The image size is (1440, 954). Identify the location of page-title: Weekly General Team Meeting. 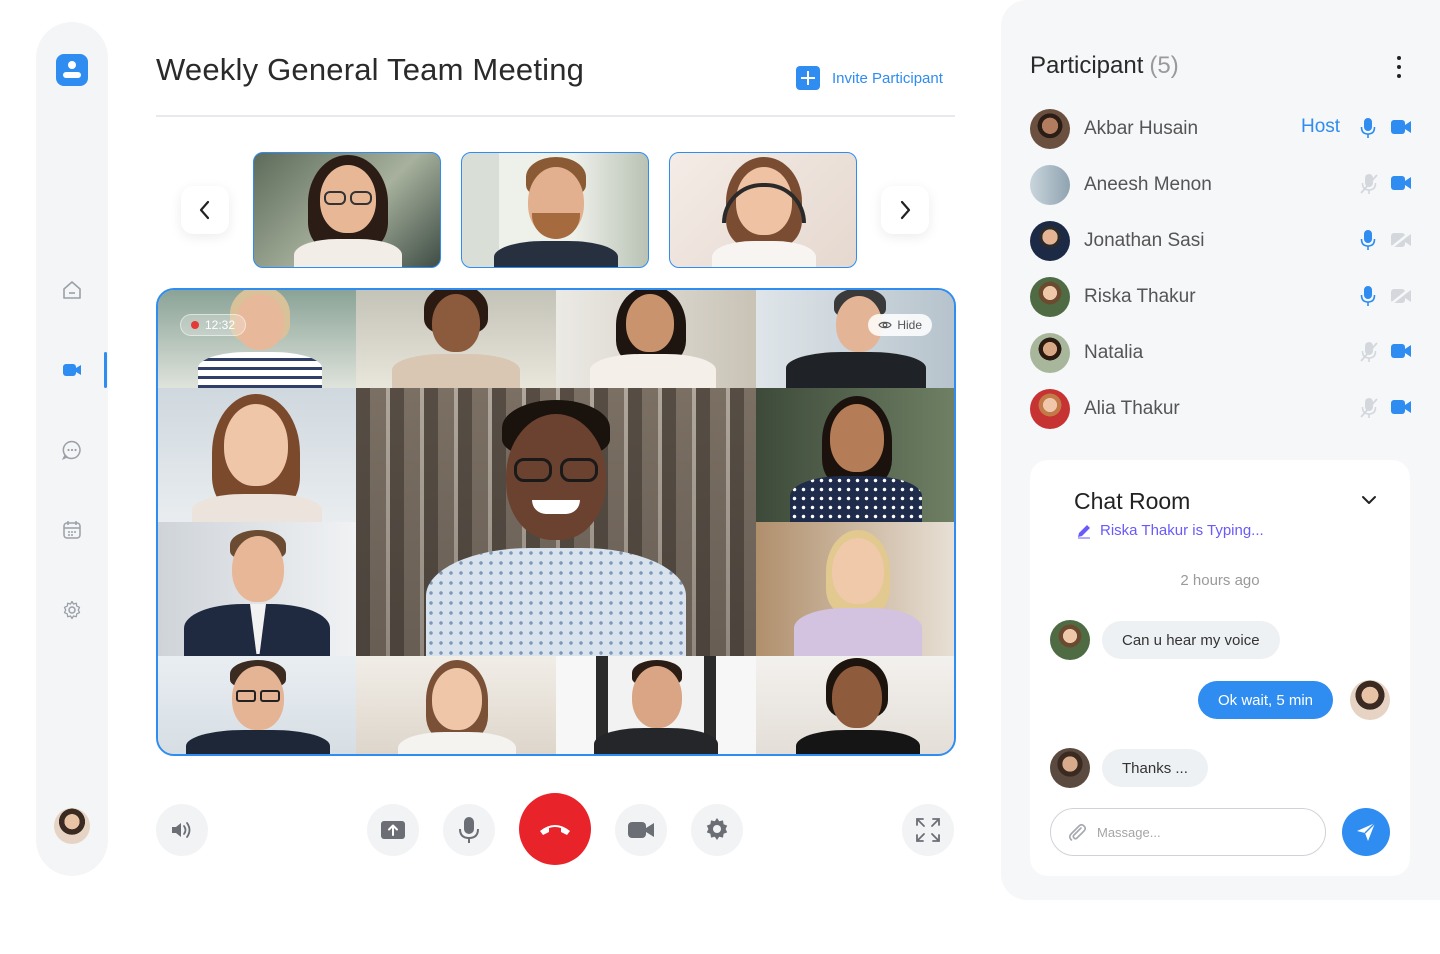
(370, 69).